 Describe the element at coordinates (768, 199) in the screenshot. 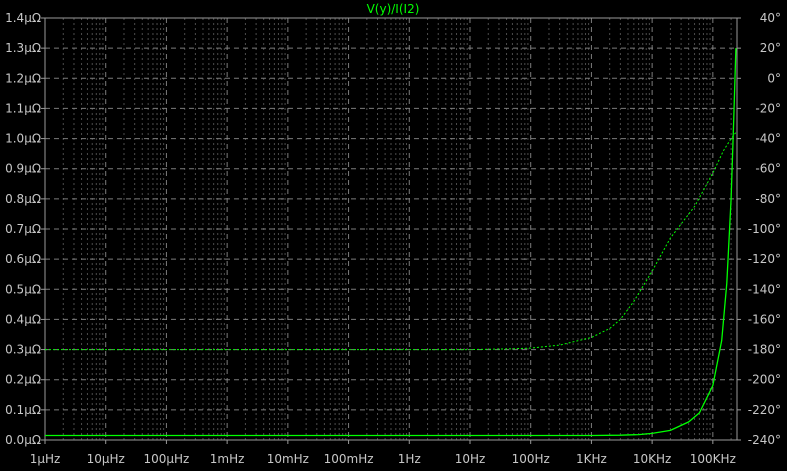

I see `y-right-tick-label: -80°` at that location.